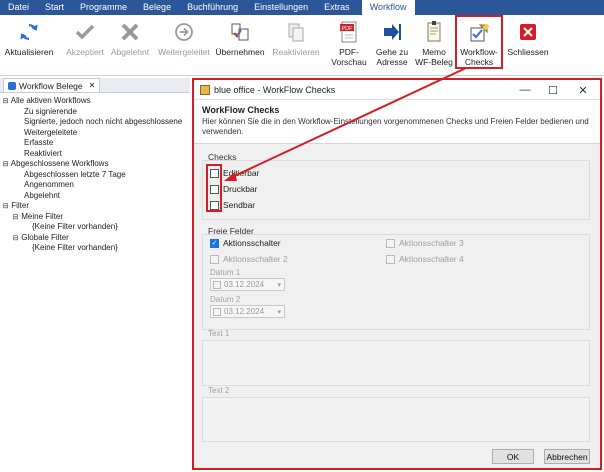  I want to click on close-button: Schliessen, so click(528, 45).